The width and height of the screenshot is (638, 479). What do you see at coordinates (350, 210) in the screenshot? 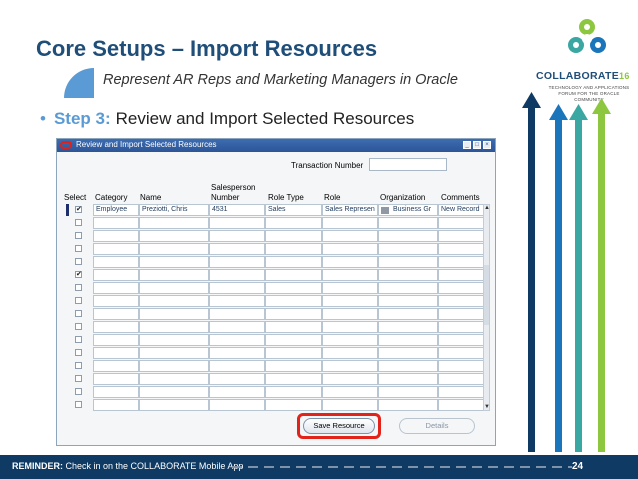
I see `cell-role: Sales Represen` at bounding box center [350, 210].